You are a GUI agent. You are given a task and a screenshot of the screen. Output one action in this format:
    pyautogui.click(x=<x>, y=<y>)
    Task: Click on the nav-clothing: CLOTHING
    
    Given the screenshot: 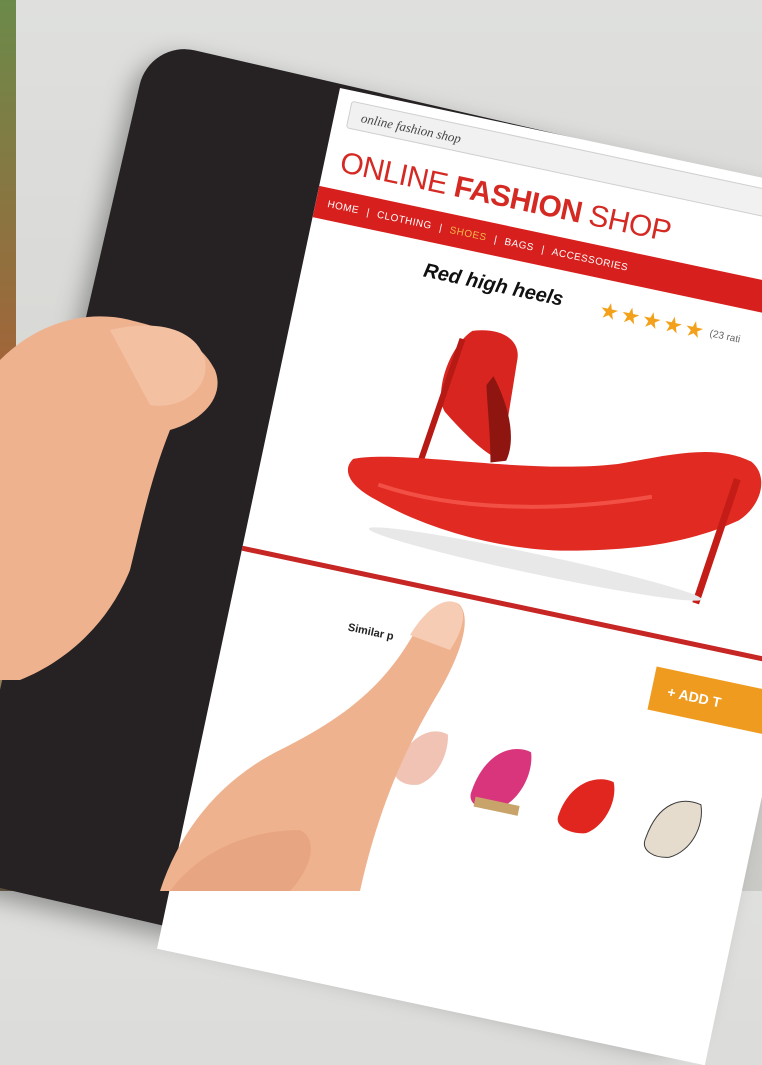 What is the action you would take?
    pyautogui.click(x=404, y=220)
    